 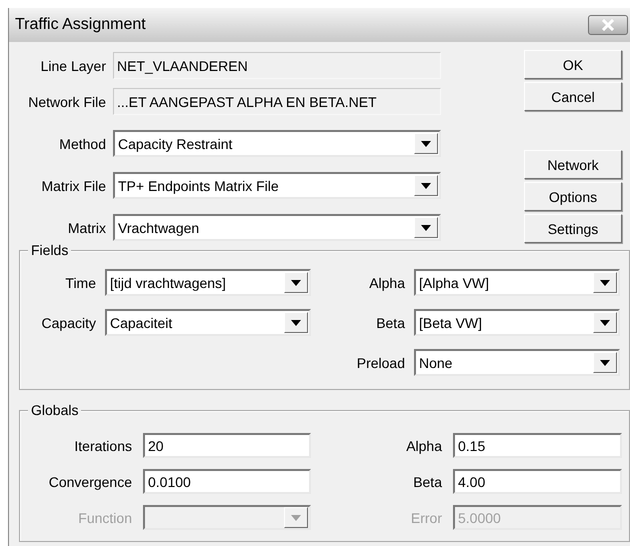 I want to click on dialog-button: Cancel, so click(x=573, y=96).